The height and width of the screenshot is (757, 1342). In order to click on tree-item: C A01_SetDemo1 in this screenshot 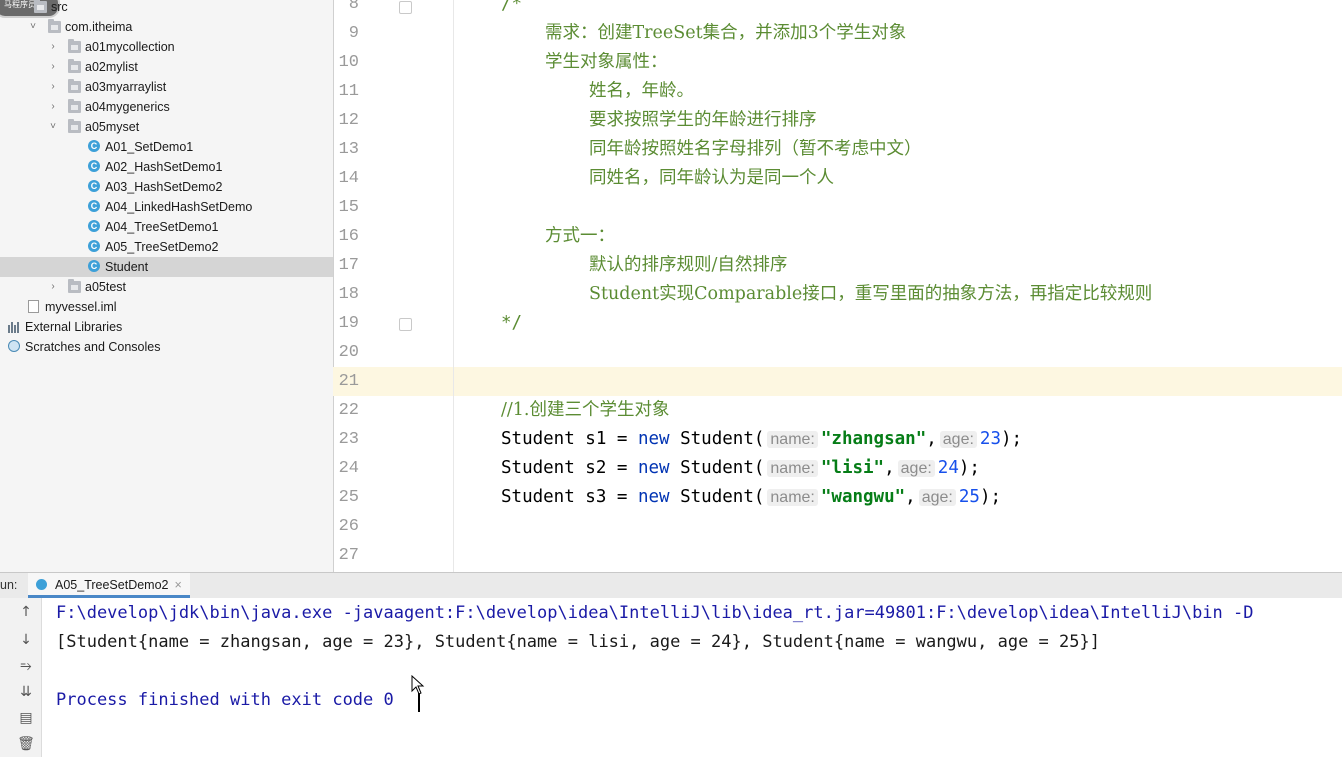, I will do `click(166, 147)`.